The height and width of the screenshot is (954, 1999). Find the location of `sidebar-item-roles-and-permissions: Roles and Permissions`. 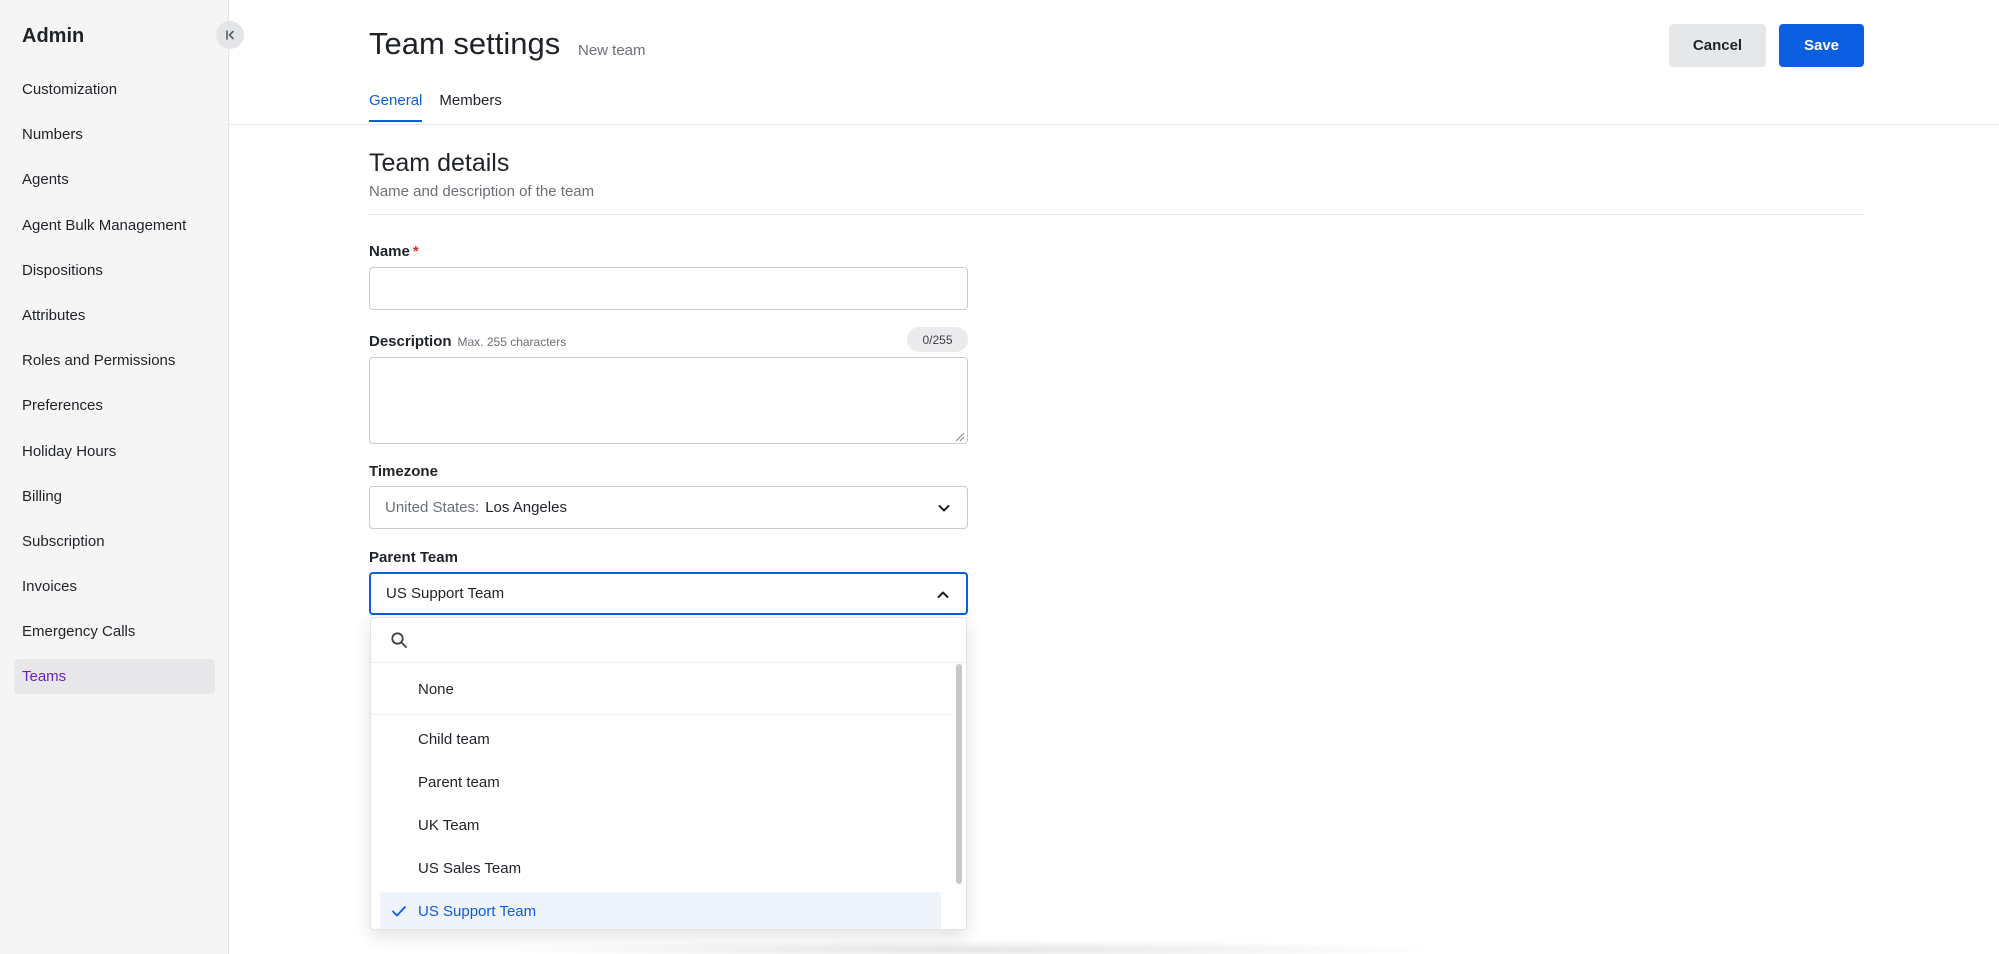

sidebar-item-roles-and-permissions: Roles and Permissions is located at coordinates (114, 360).